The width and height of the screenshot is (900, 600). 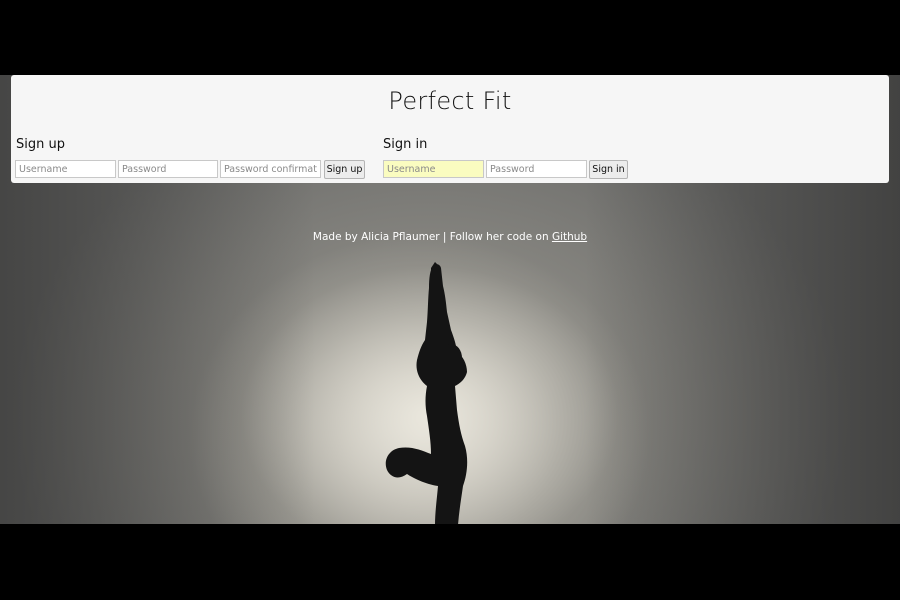 What do you see at coordinates (270, 169) in the screenshot?
I see `signup-password-confirmation-field` at bounding box center [270, 169].